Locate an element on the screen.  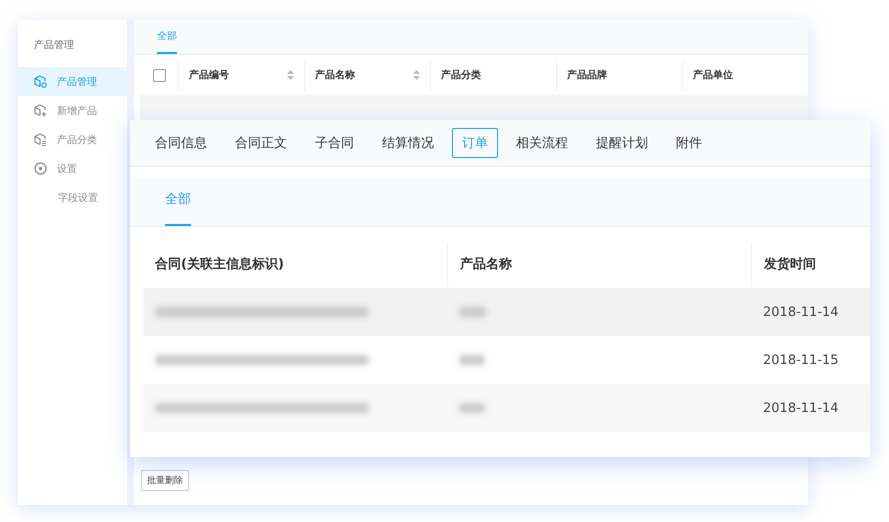
tab: 附件 is located at coordinates (689, 143).